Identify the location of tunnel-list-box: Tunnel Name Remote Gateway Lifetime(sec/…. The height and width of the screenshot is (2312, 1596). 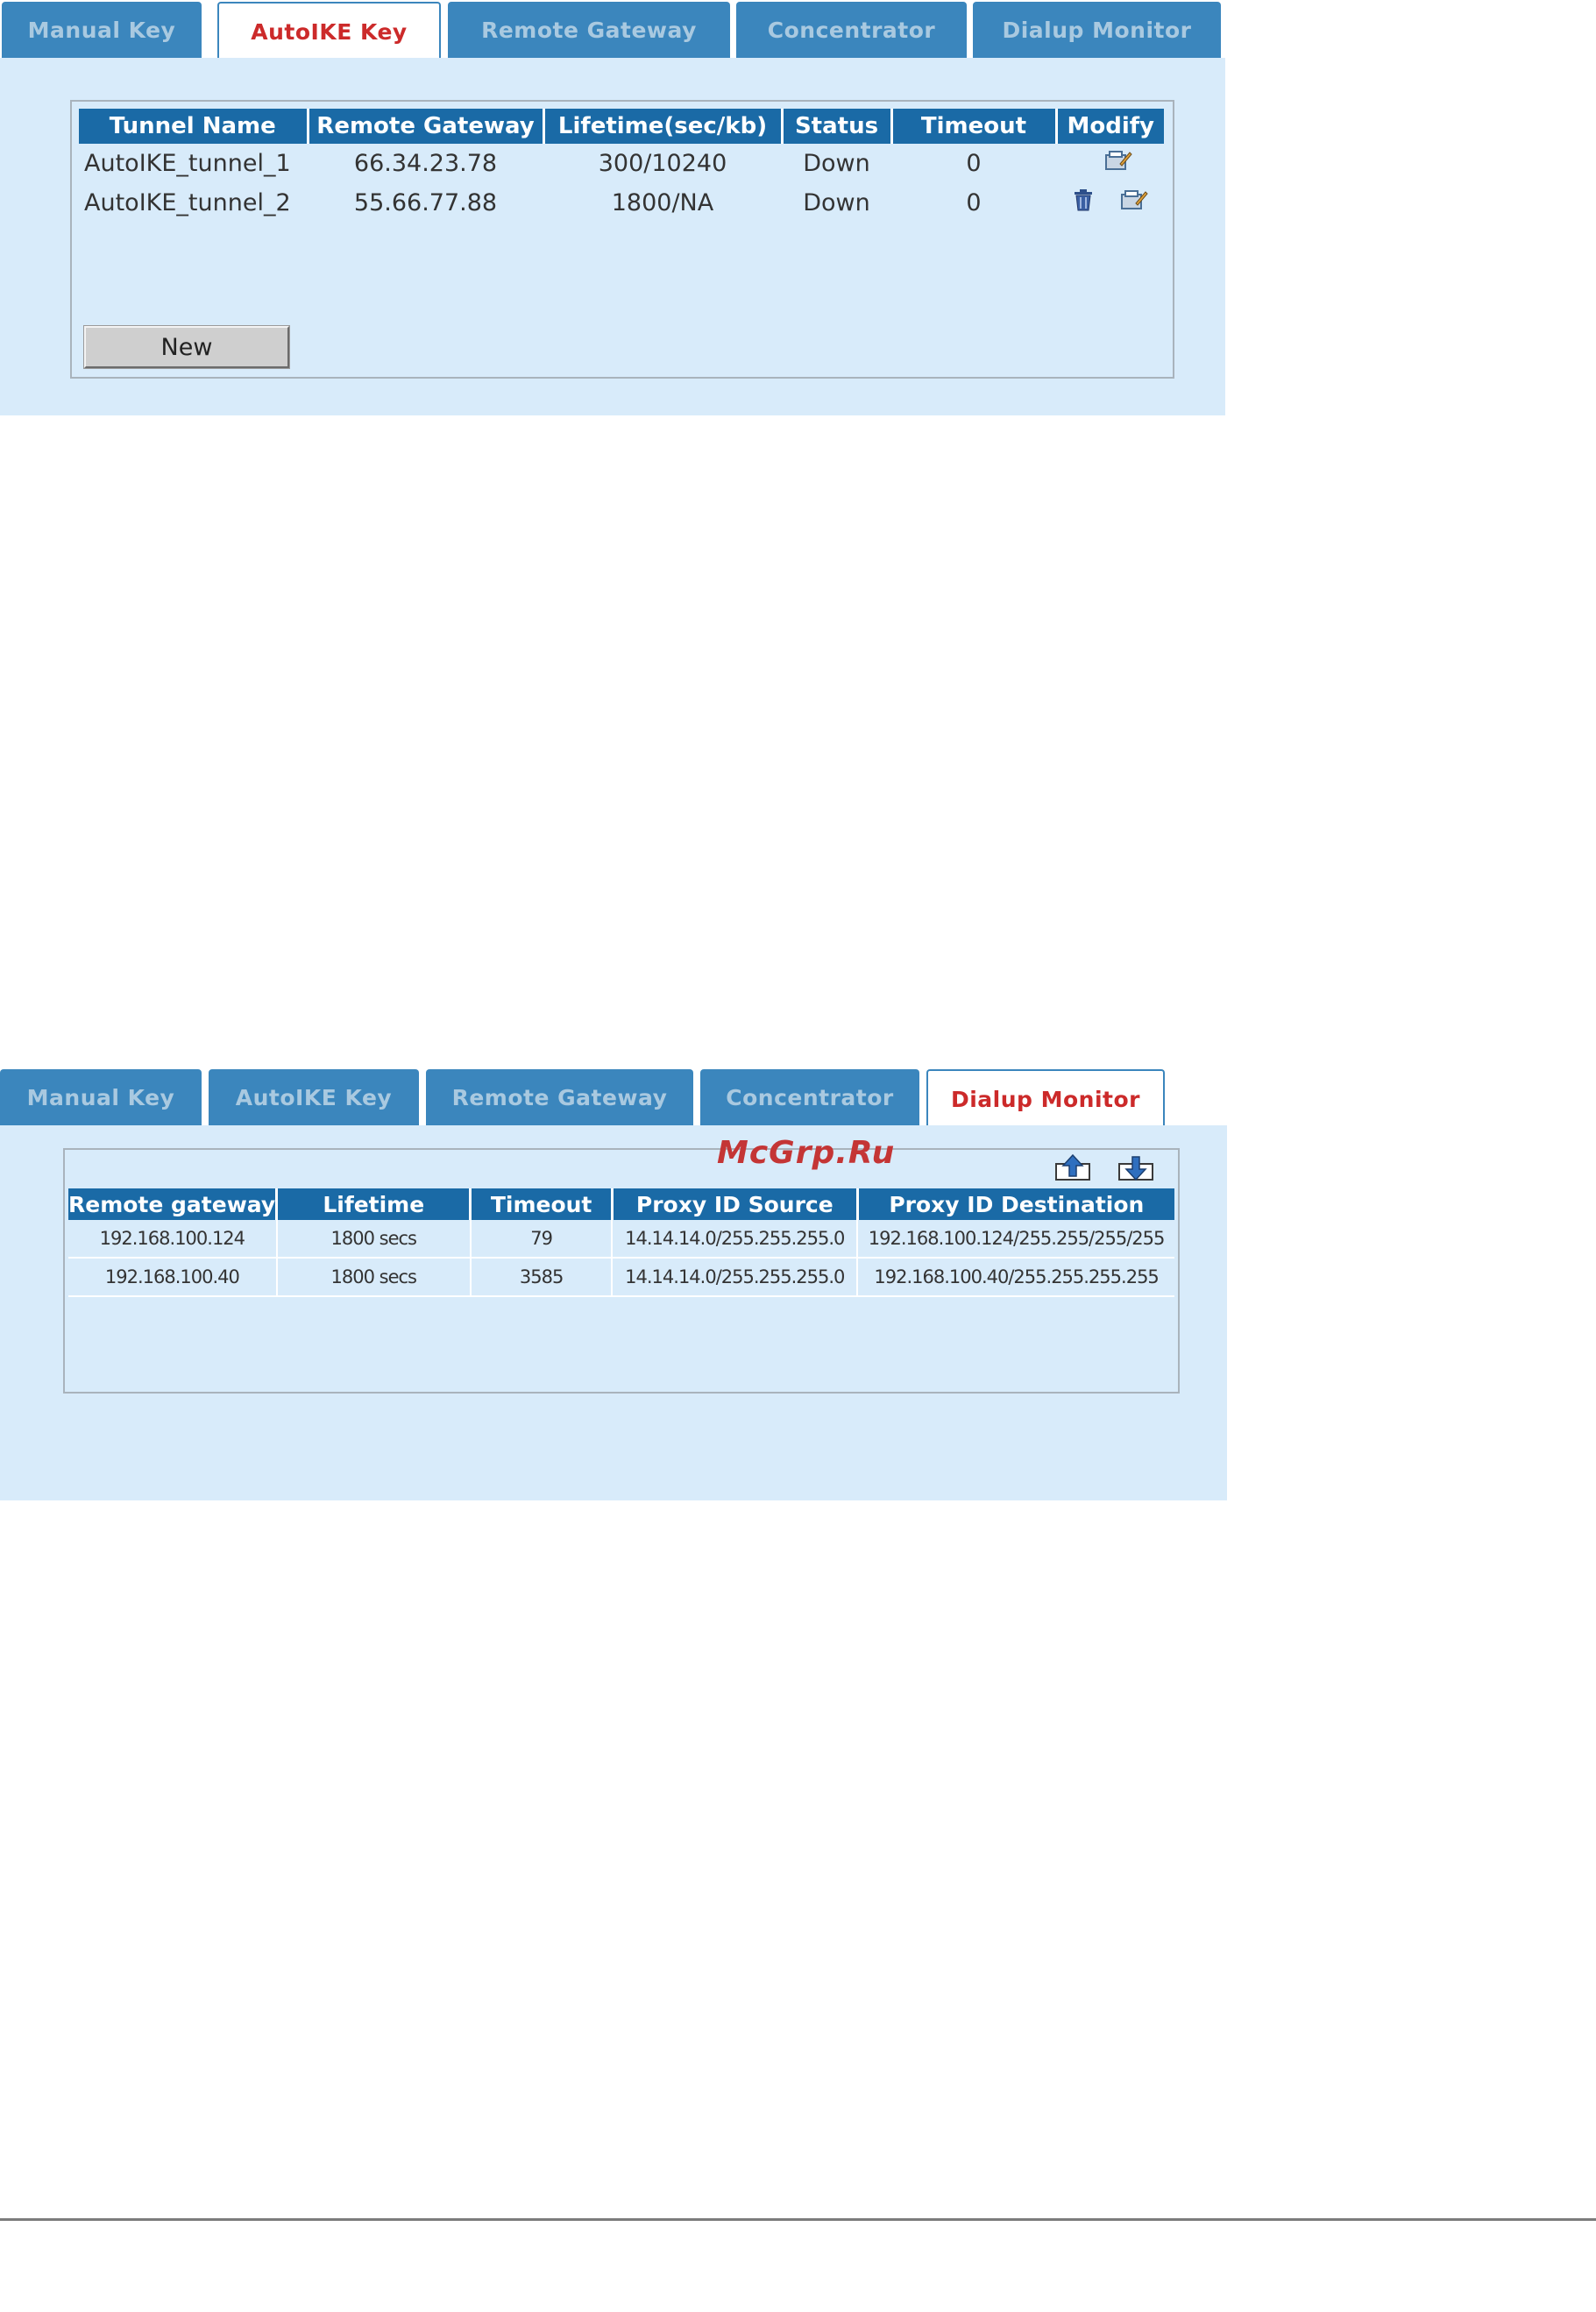
(622, 239).